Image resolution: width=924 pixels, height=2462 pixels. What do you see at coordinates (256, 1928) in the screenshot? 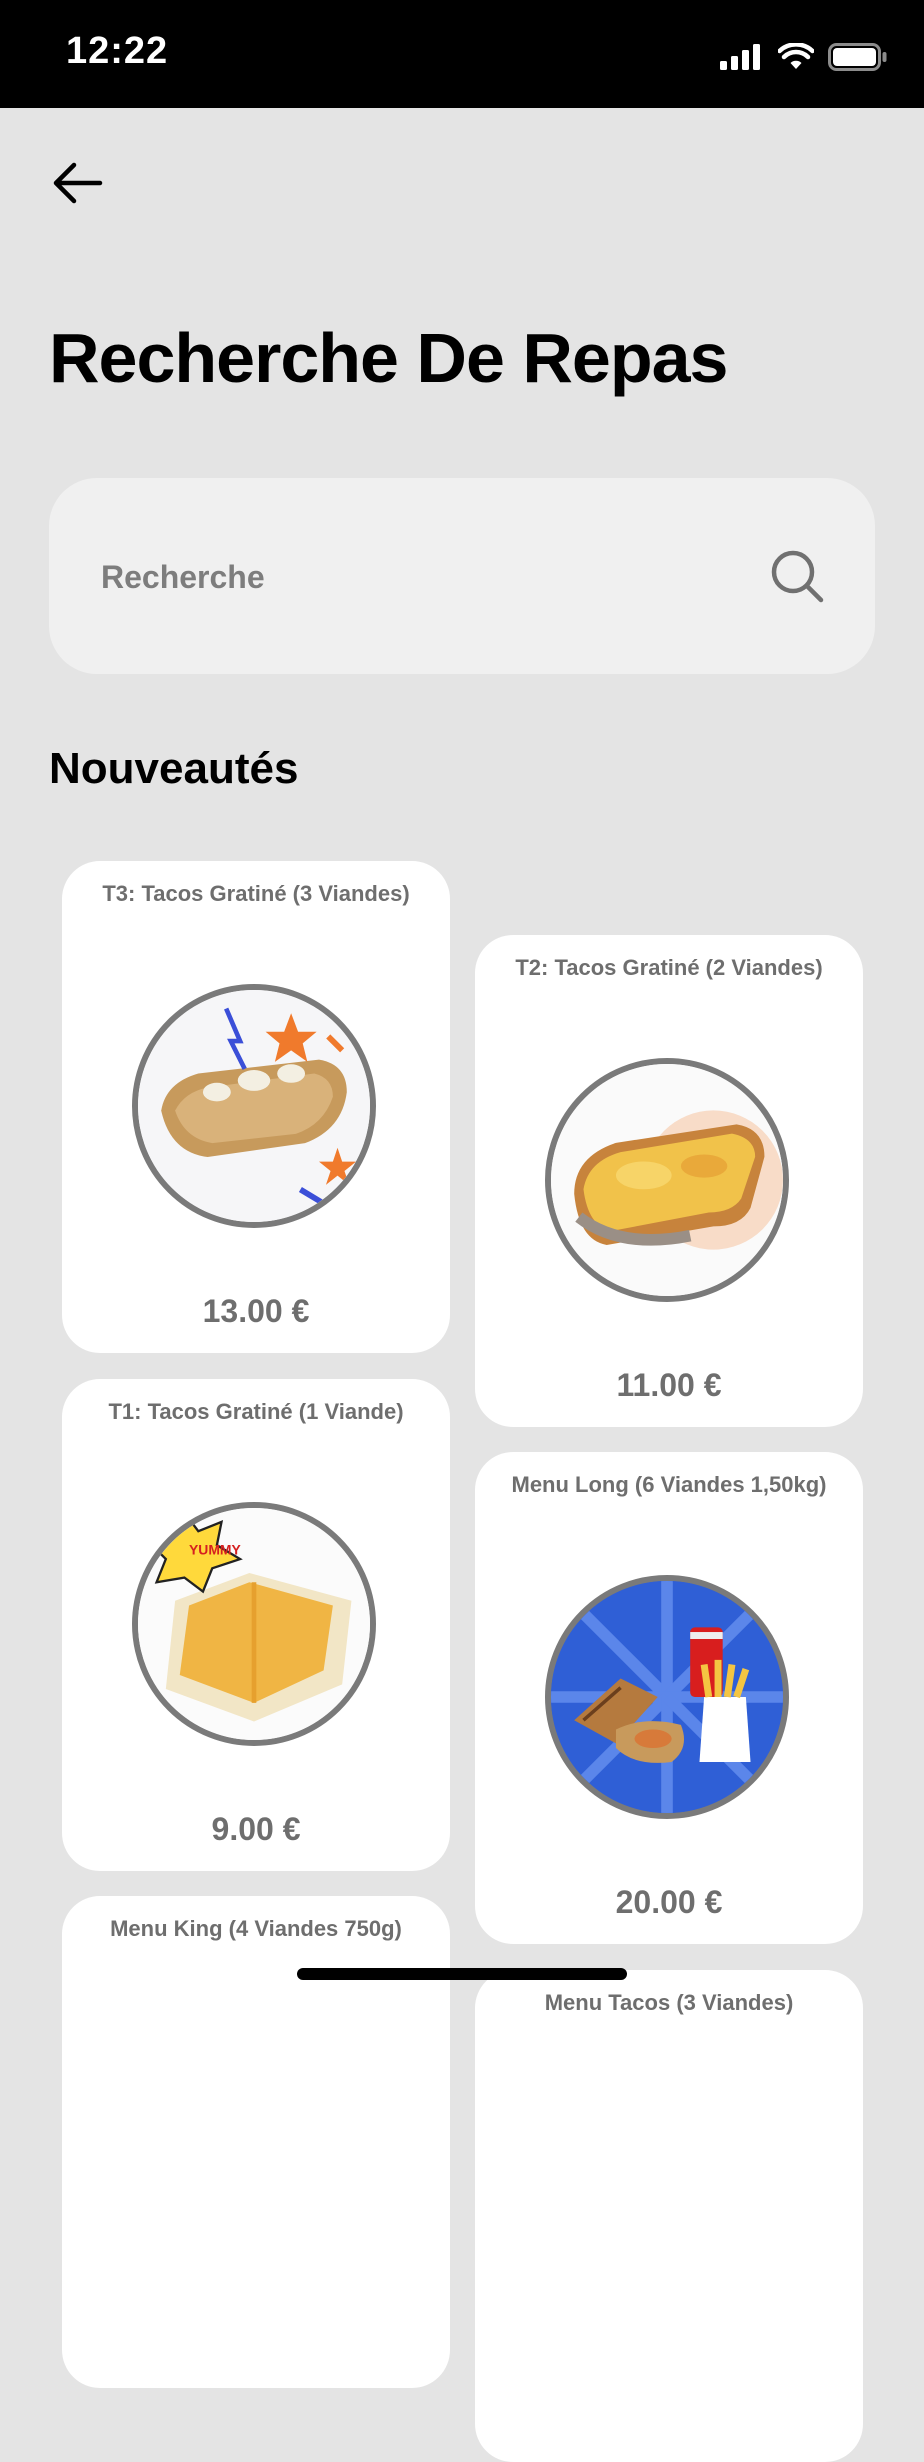
I see `product-name: Menu King (4 Viandes 750g)` at bounding box center [256, 1928].